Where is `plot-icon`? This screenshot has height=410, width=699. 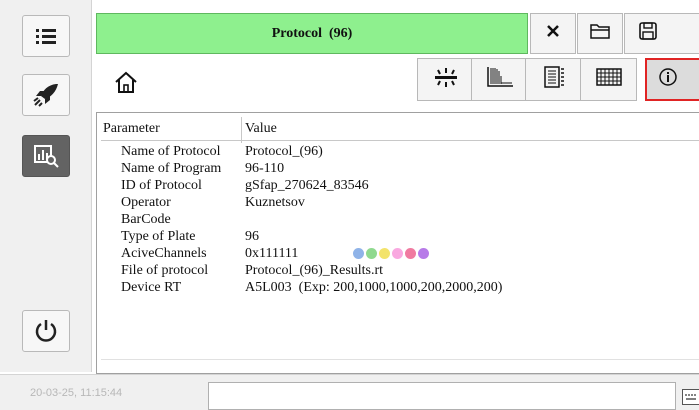
plot-icon is located at coordinates (500, 79).